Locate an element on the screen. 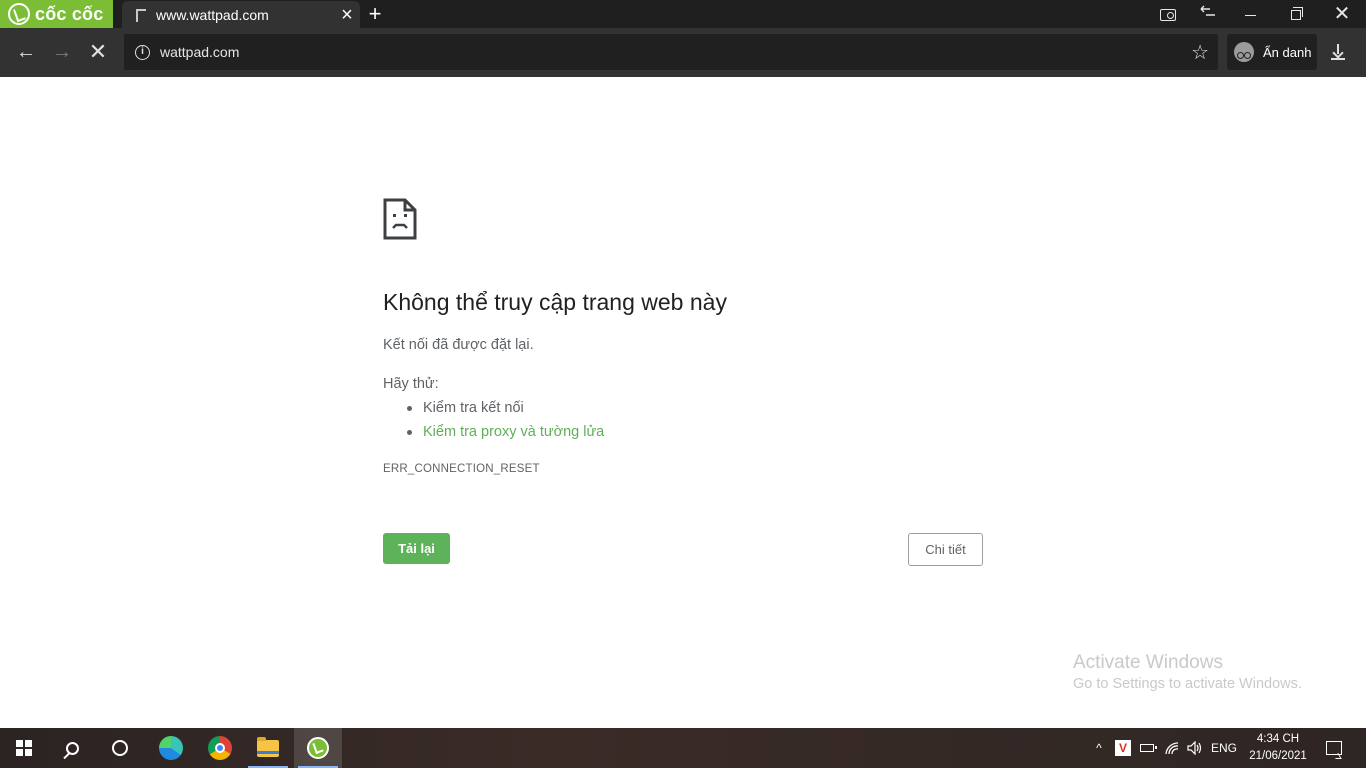 This screenshot has width=1366, height=768. restore-button is located at coordinates (1296, 14).